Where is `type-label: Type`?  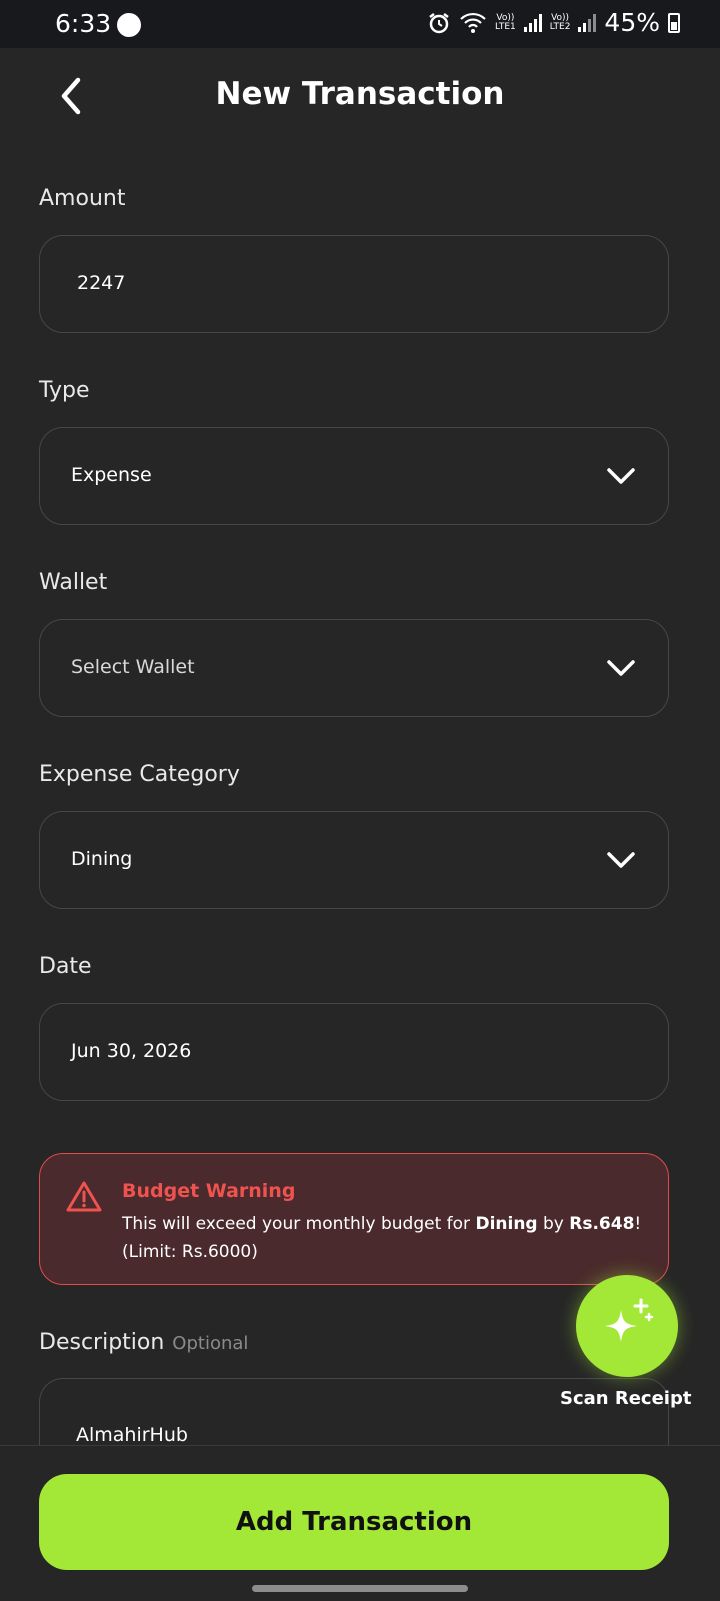 type-label: Type is located at coordinates (64, 390).